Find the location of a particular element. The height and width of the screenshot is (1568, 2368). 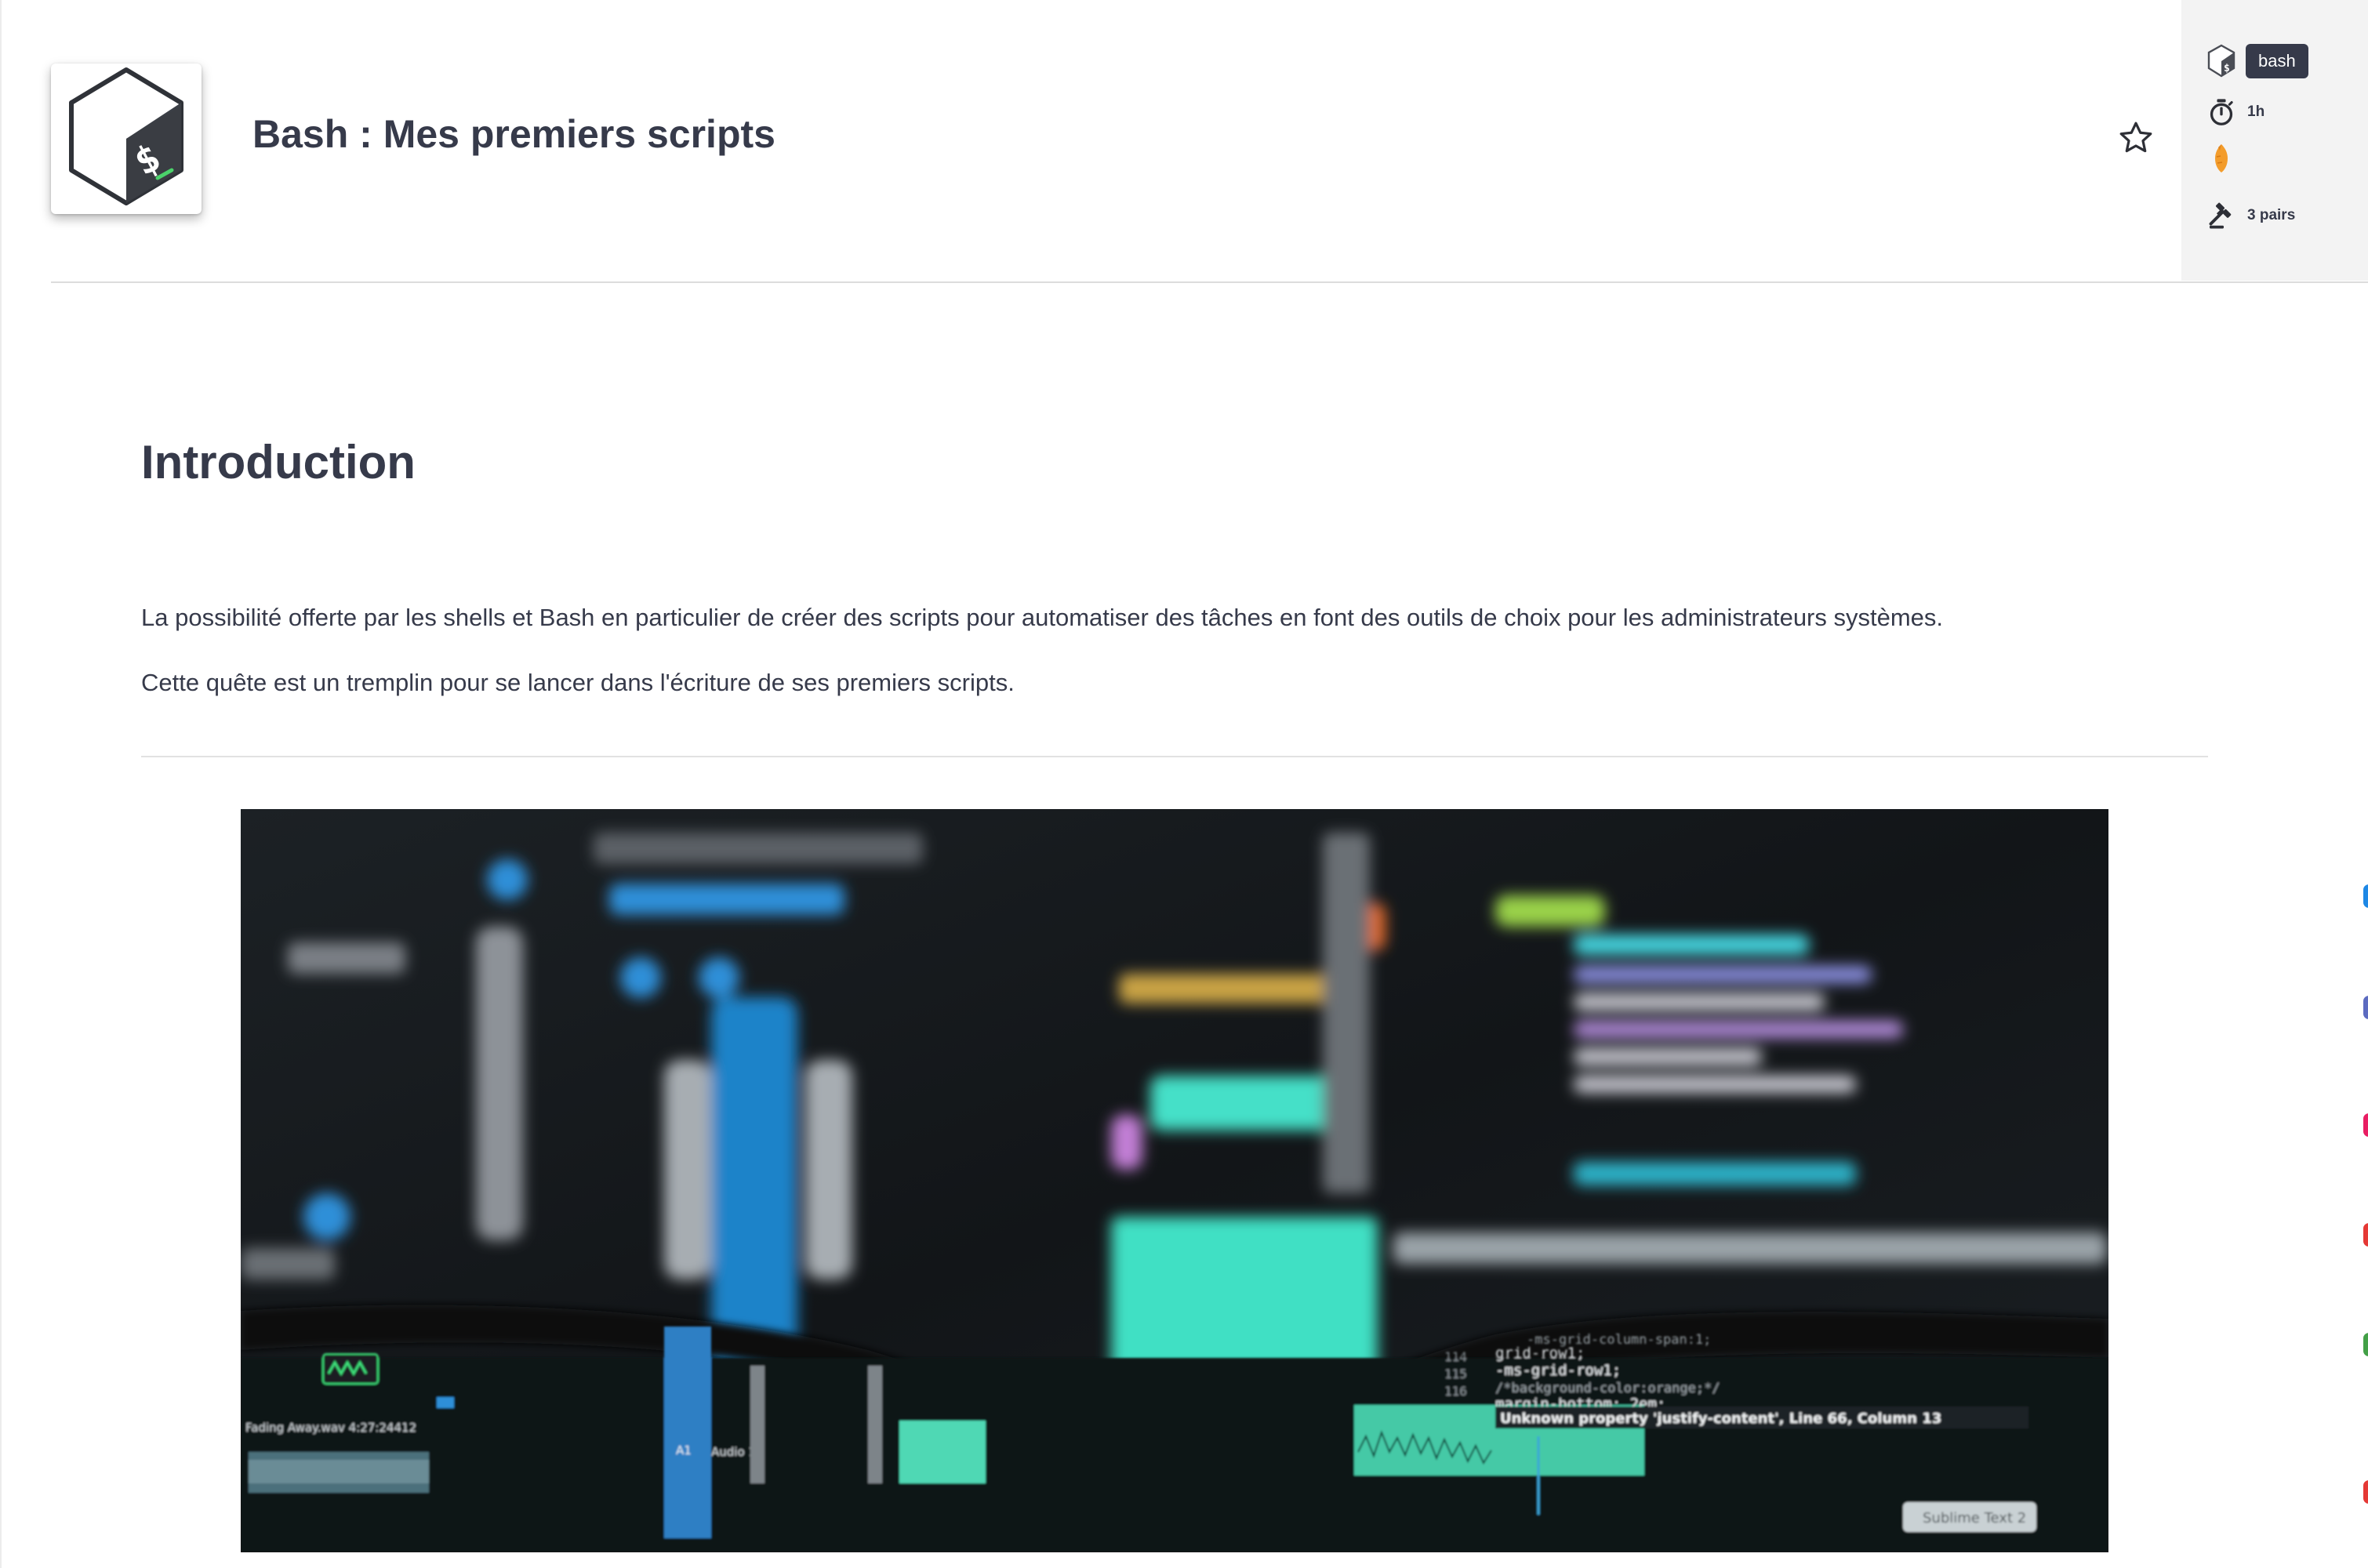

carrot-icon is located at coordinates (2221, 157).